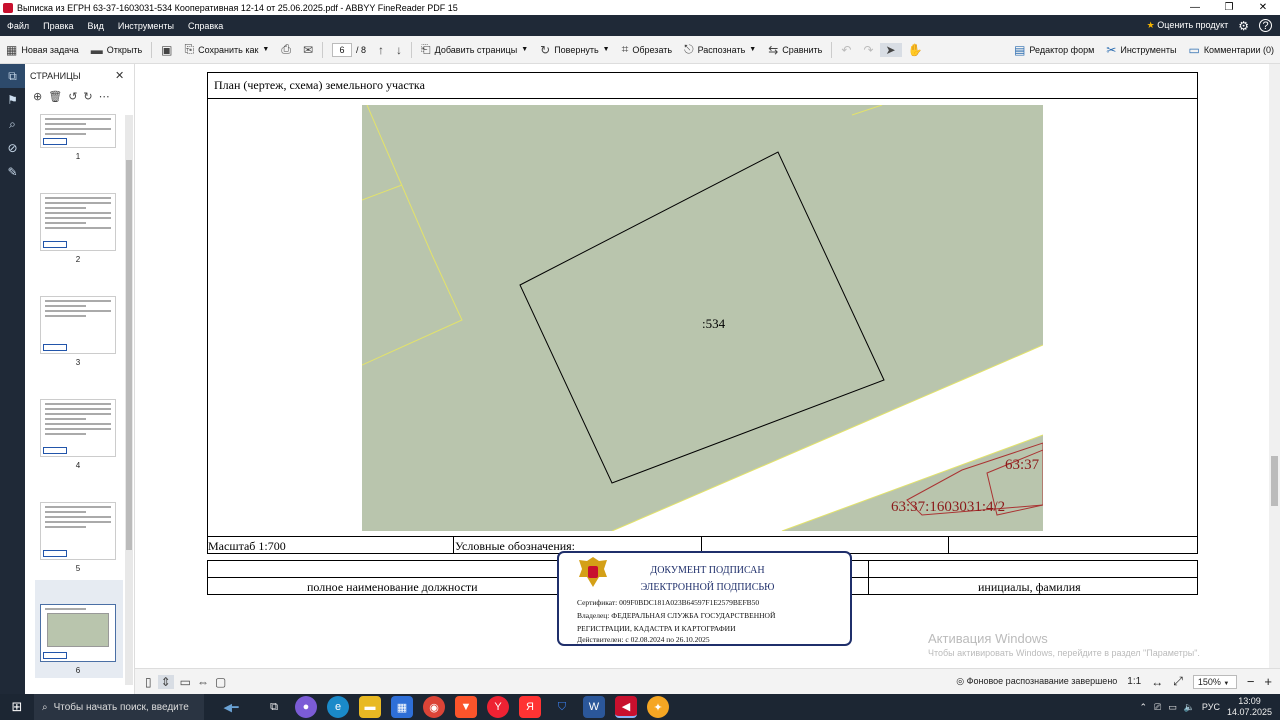 This screenshot has height=720, width=1280. Describe the element at coordinates (915, 50) in the screenshot. I see `hand-tool-button: ✋` at that location.